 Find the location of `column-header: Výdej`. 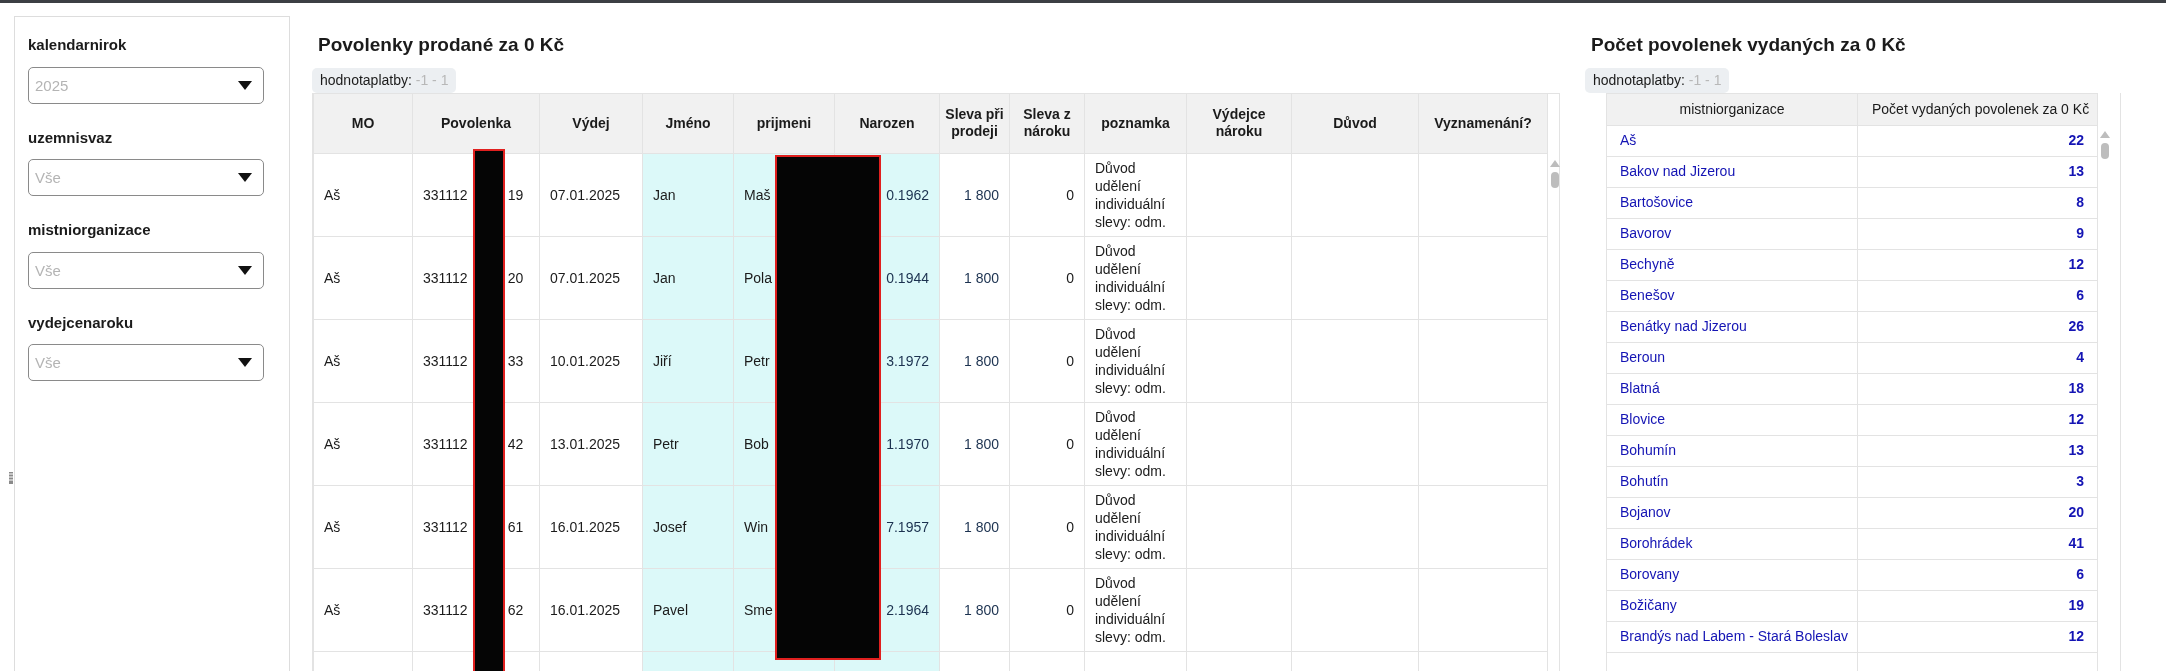

column-header: Výdej is located at coordinates (591, 123).